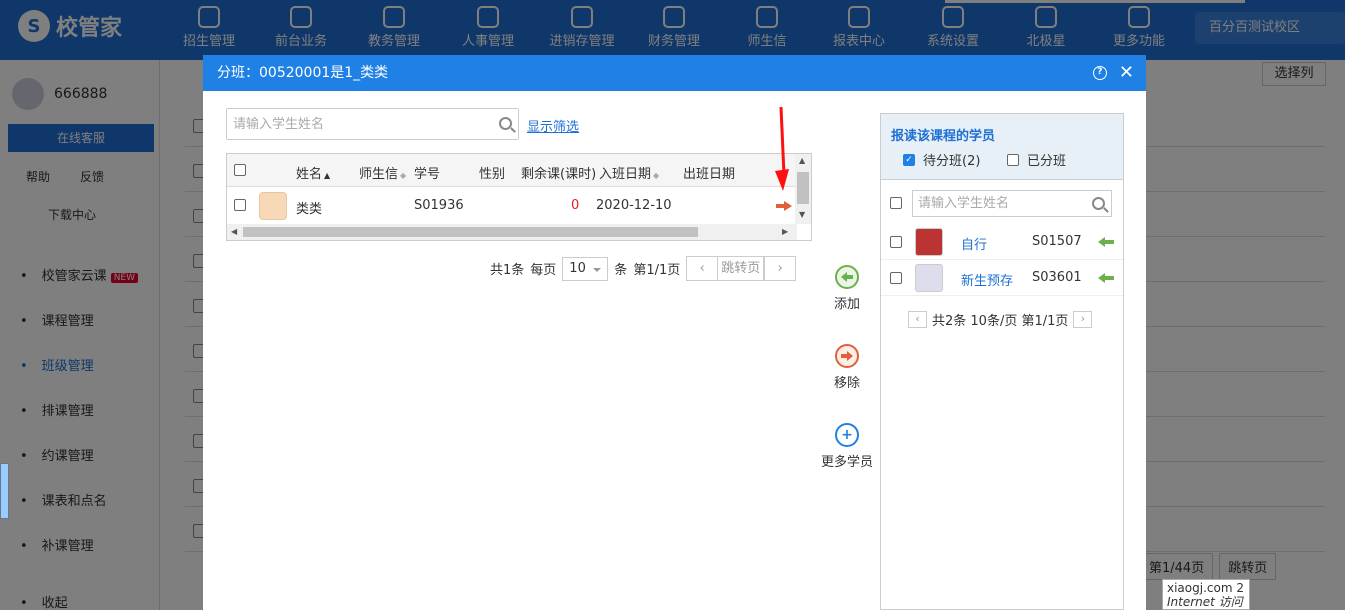 This screenshot has height=610, width=1345. I want to click on col-label: 师生信, so click(379, 174).